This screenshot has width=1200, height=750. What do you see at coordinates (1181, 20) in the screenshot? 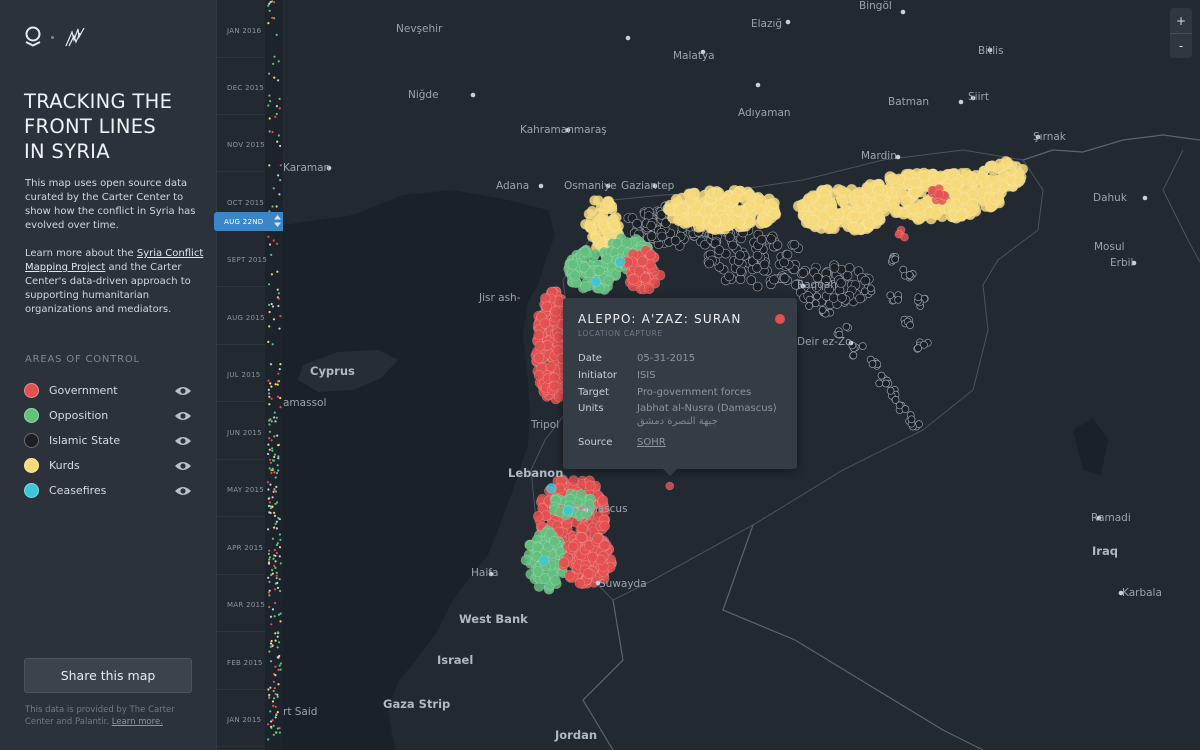
I see `zoom-in-button: +` at bounding box center [1181, 20].